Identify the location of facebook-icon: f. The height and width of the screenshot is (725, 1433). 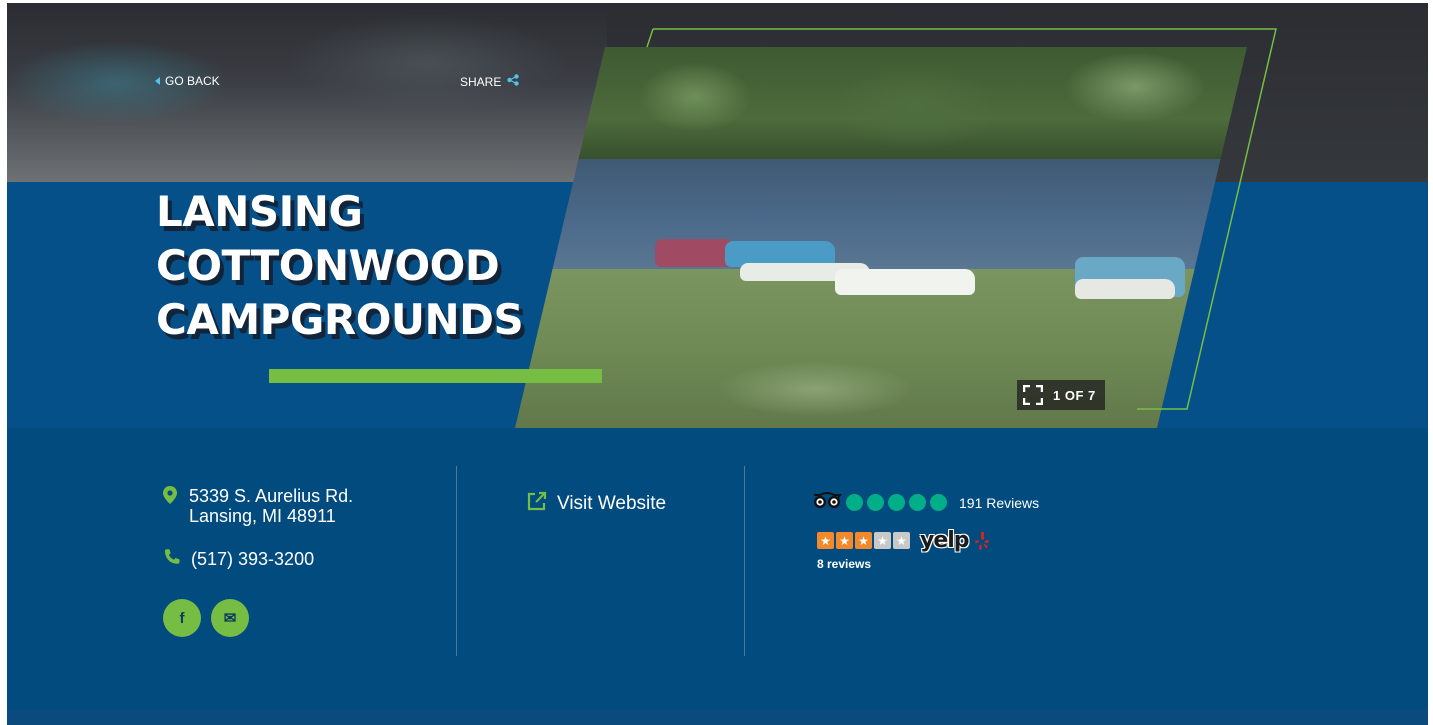
(182, 618).